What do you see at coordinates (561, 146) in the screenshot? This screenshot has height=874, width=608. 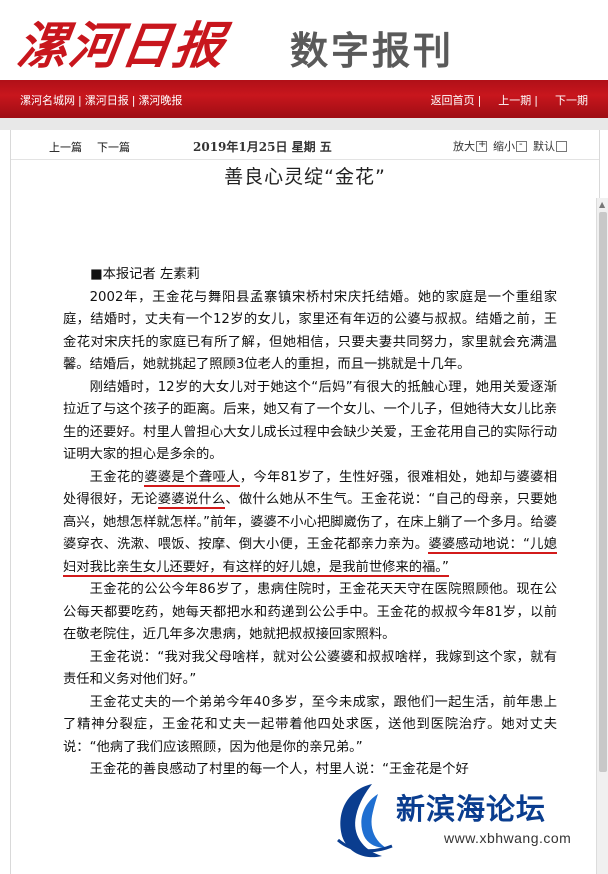 I see `default-size-button` at bounding box center [561, 146].